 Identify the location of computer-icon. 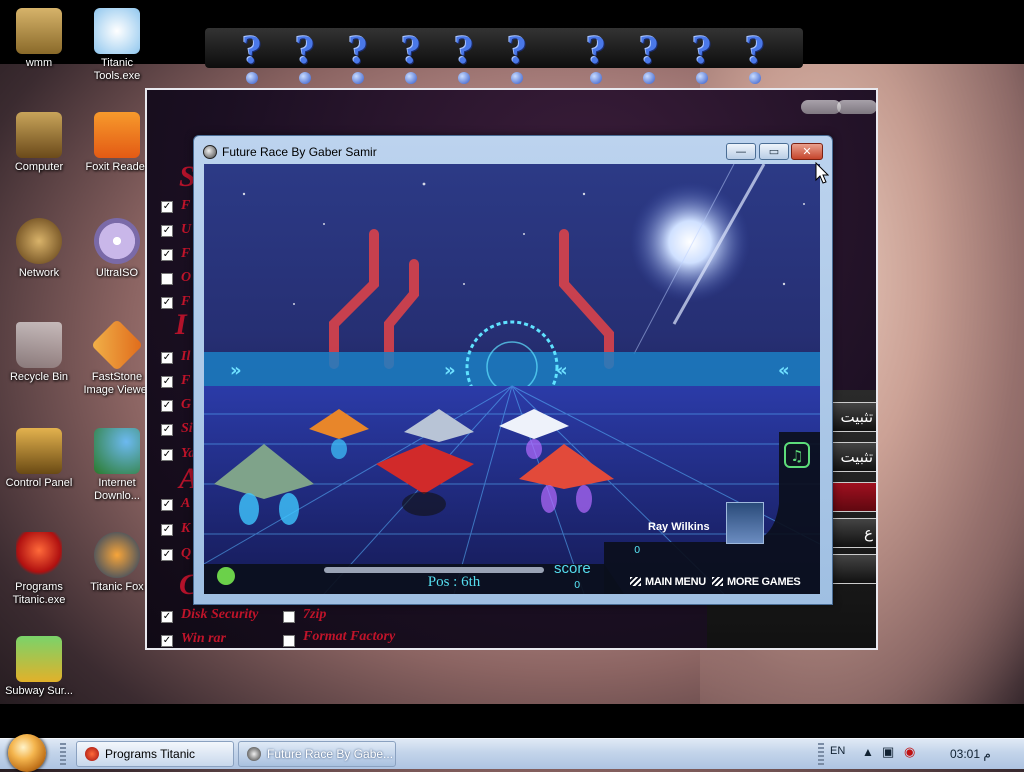
(39, 135).